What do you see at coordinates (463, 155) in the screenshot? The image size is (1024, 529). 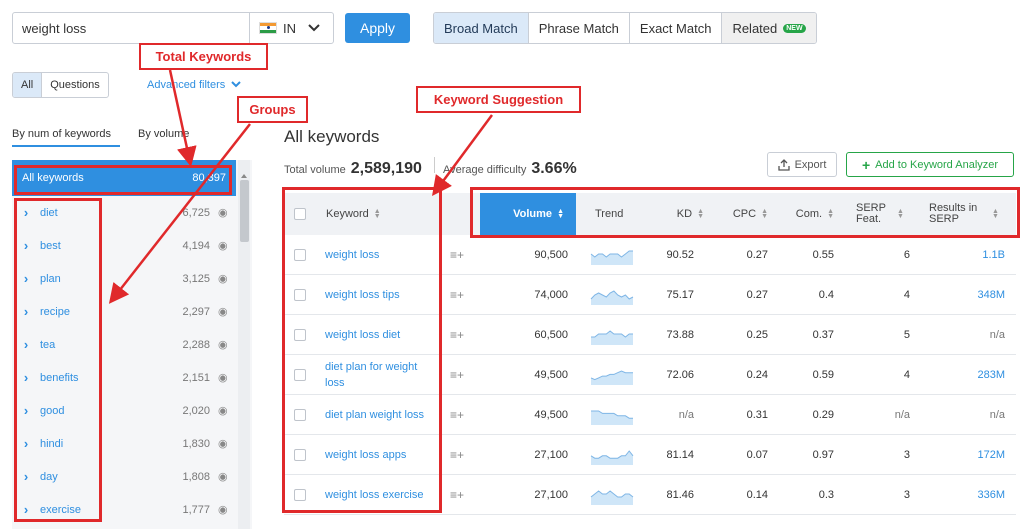 I see `arrow-to-keyword-suggestion` at bounding box center [463, 155].